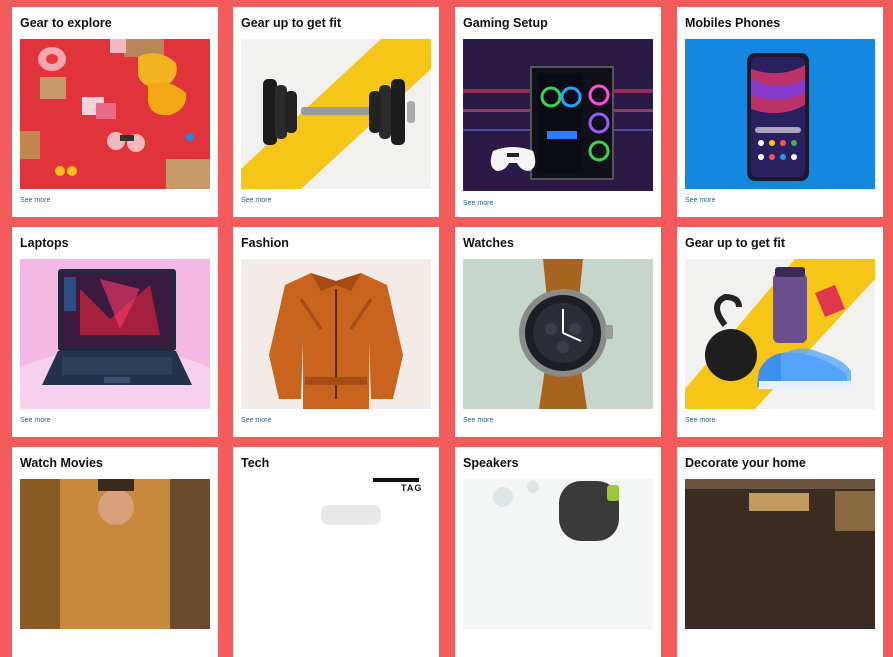 This screenshot has height=657, width=893. I want to click on category-card-tech: Tech TAG, so click(336, 552).